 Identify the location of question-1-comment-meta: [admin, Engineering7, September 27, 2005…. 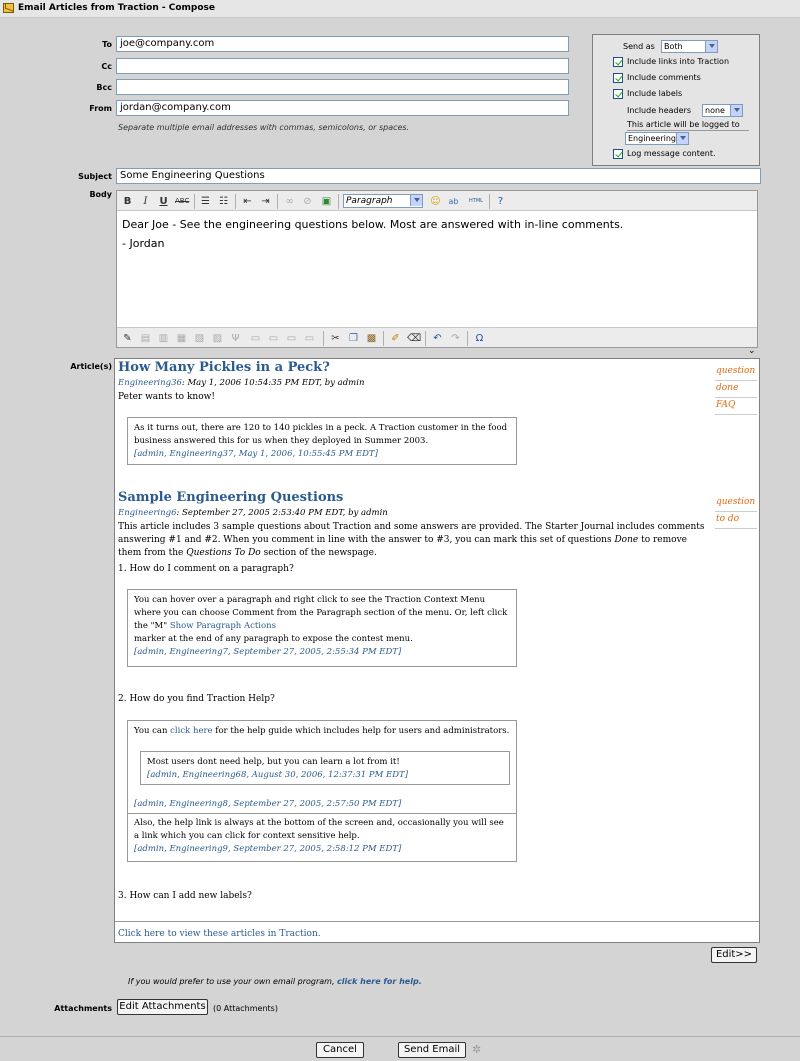
(322, 652).